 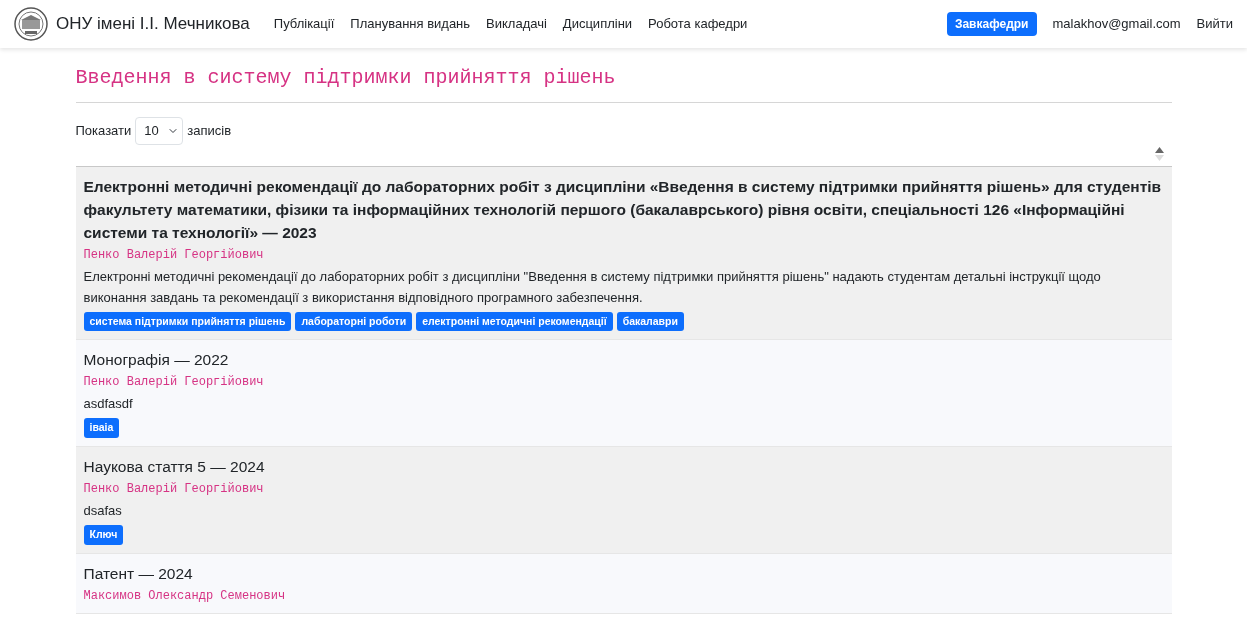 What do you see at coordinates (597, 24) in the screenshot?
I see `nav-link: Дисципліни` at bounding box center [597, 24].